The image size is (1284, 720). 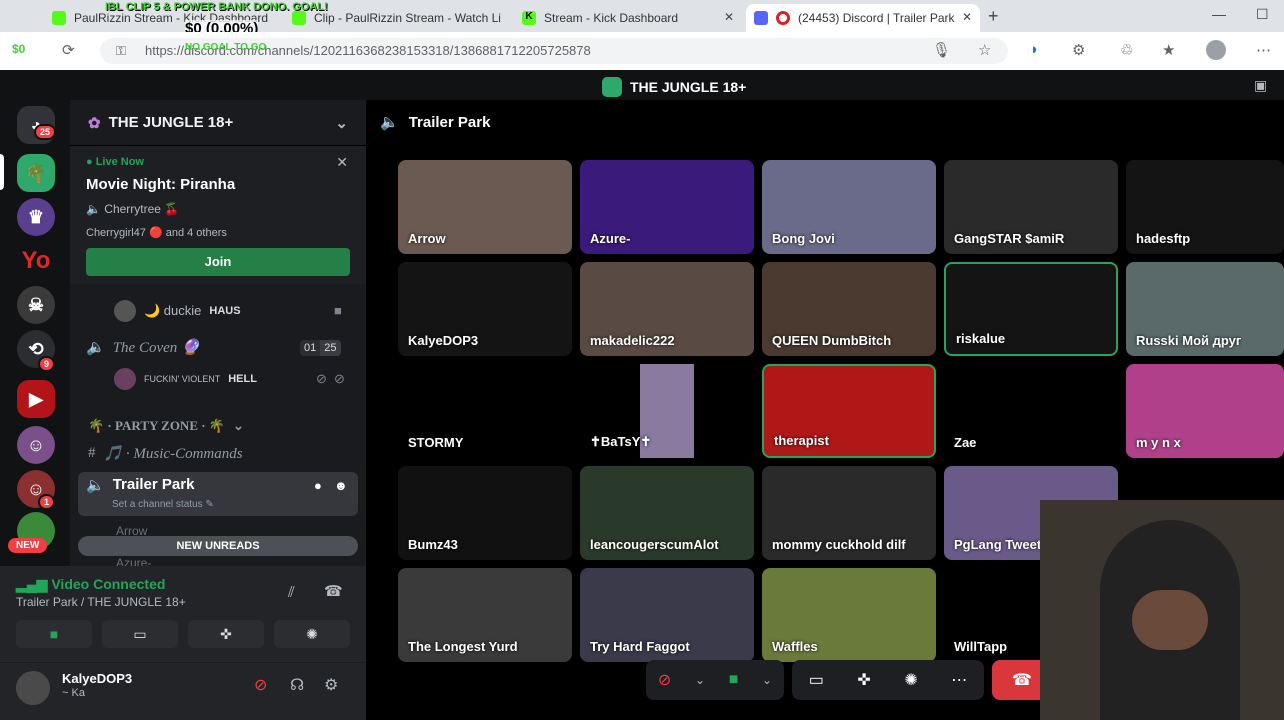 I want to click on channel-the-coven: 🔈 The Coven 🔮, so click(x=143, y=347).